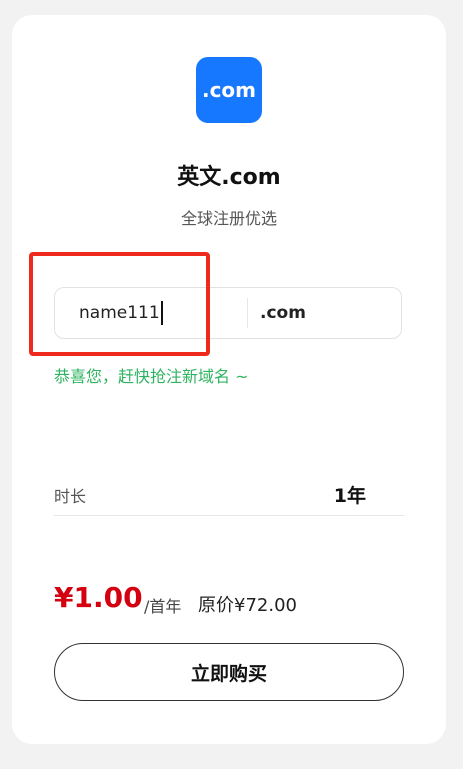 The image size is (463, 769). Describe the element at coordinates (229, 672) in the screenshot. I see `buy-now-button: 立即购买` at that location.